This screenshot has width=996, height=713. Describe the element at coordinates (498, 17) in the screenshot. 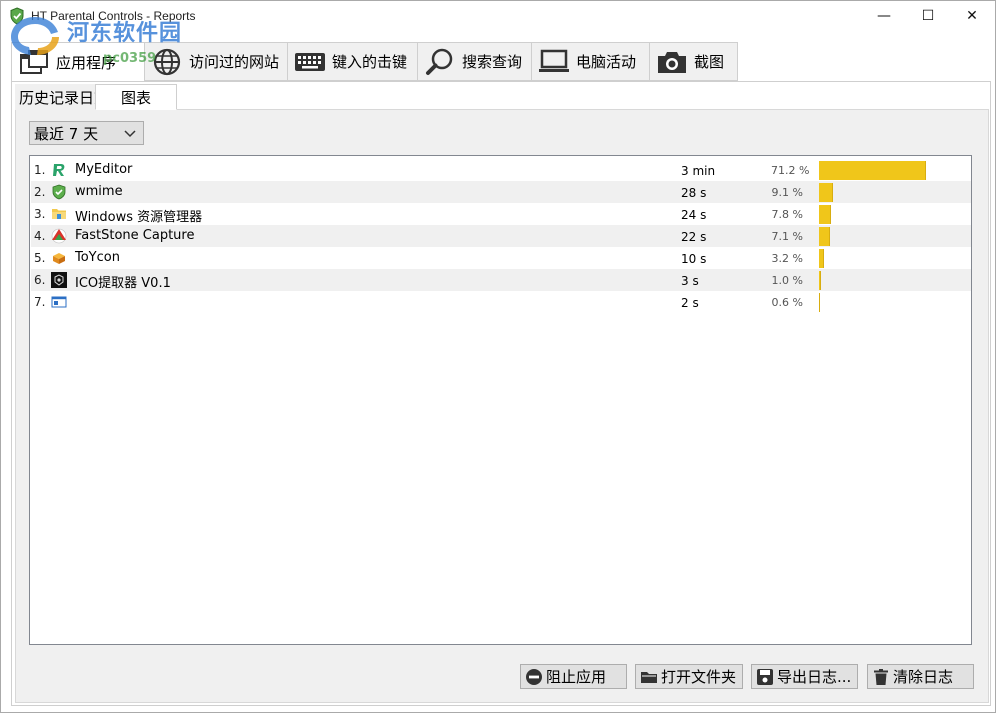

I see `title-bar: HT Parental Controls - Reports — ☐ ✕` at that location.